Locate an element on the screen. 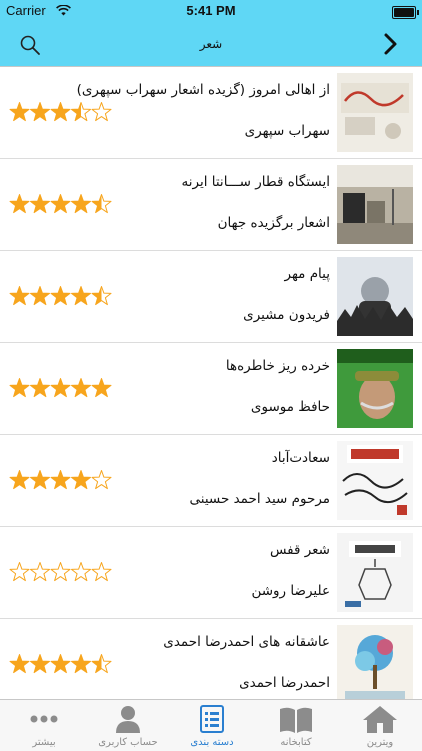 Image resolution: width=422 pixels, height=751 pixels. tab-label: کتابخانه is located at coordinates (296, 742).